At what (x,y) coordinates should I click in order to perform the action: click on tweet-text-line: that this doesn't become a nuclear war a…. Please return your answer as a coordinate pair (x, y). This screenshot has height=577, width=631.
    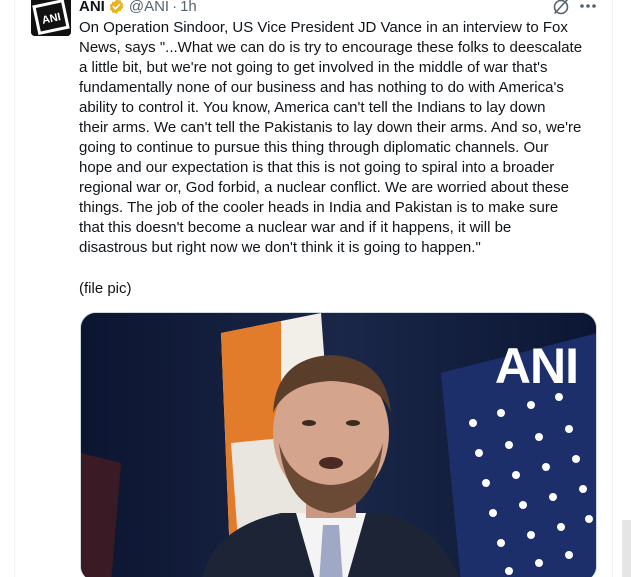
    Looking at the image, I should click on (295, 227).